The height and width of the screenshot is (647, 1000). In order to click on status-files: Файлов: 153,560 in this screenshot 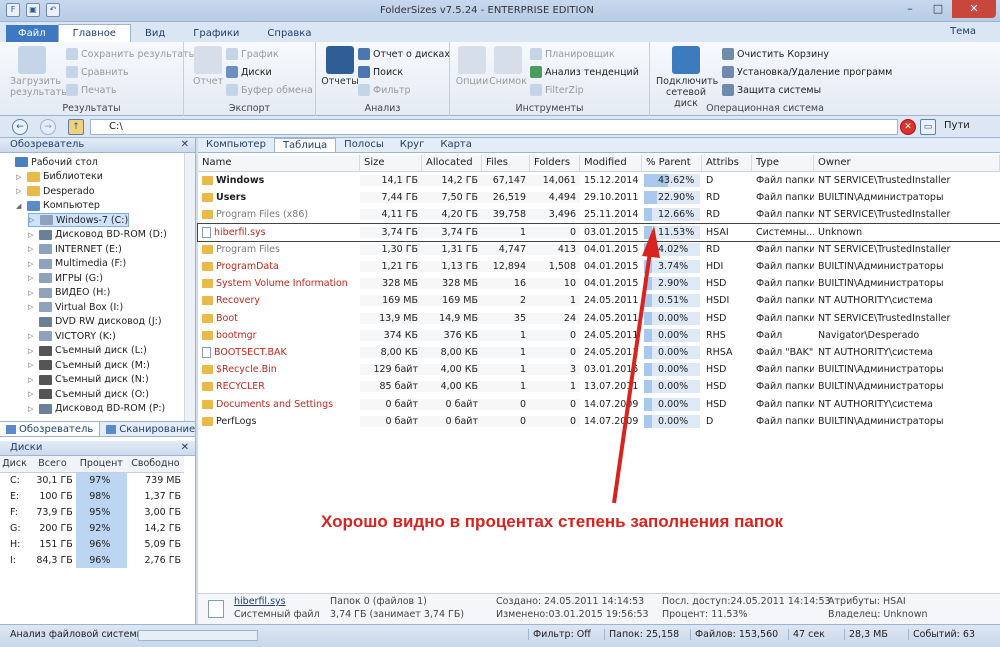, I will do `click(734, 634)`.